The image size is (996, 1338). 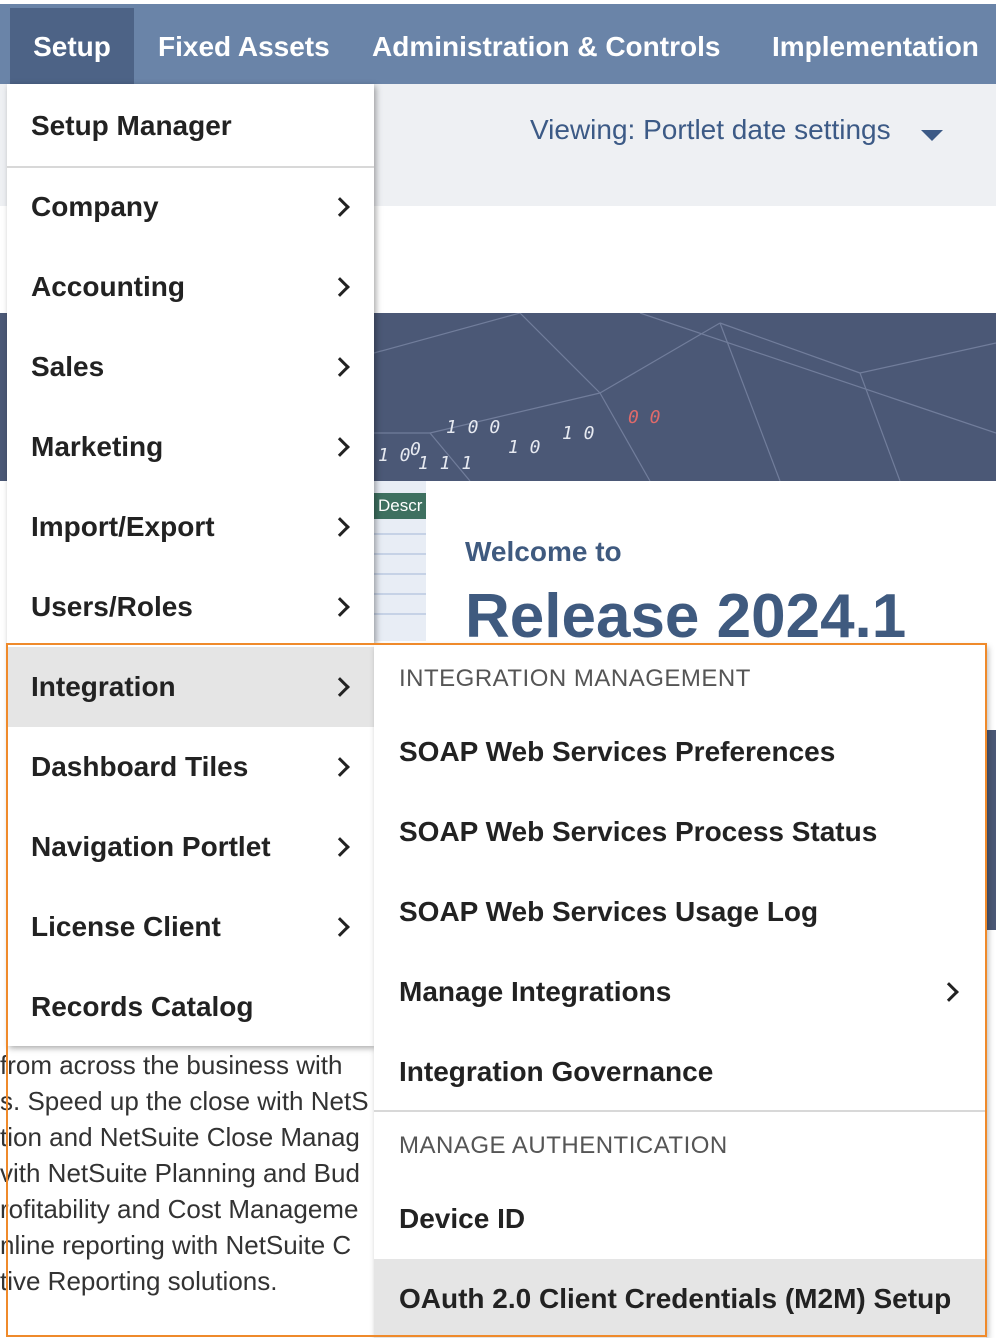 I want to click on menu-item-integration: Integration, so click(x=190, y=687).